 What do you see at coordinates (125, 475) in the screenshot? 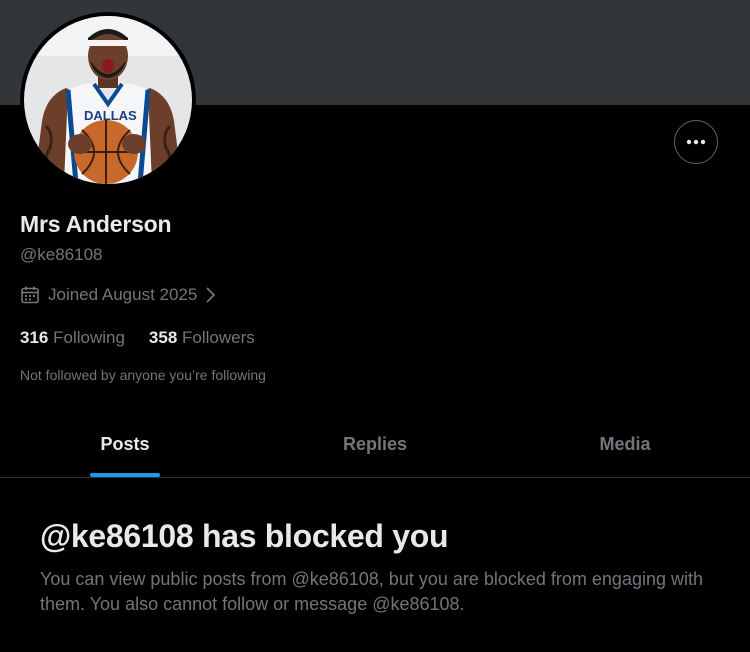
I see `active-tab-indicator` at bounding box center [125, 475].